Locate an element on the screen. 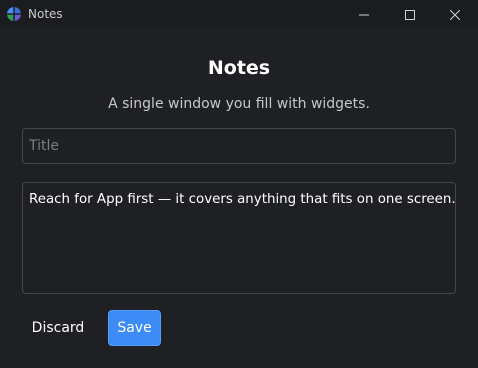 The image size is (478, 368). minimize-button is located at coordinates (364, 14).